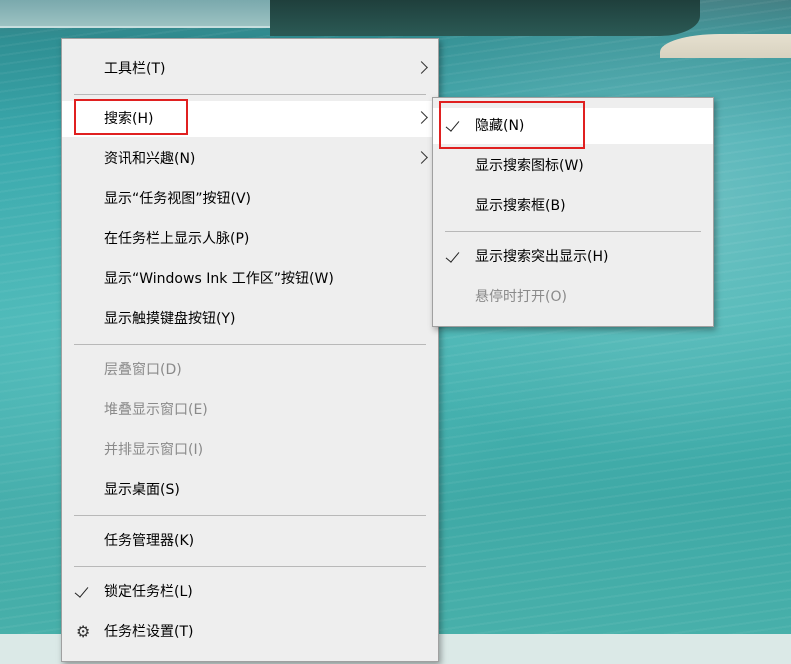 Image resolution: width=791 pixels, height=664 pixels. I want to click on submenu-item-label: 显示搜索突出显示(H), so click(542, 257).